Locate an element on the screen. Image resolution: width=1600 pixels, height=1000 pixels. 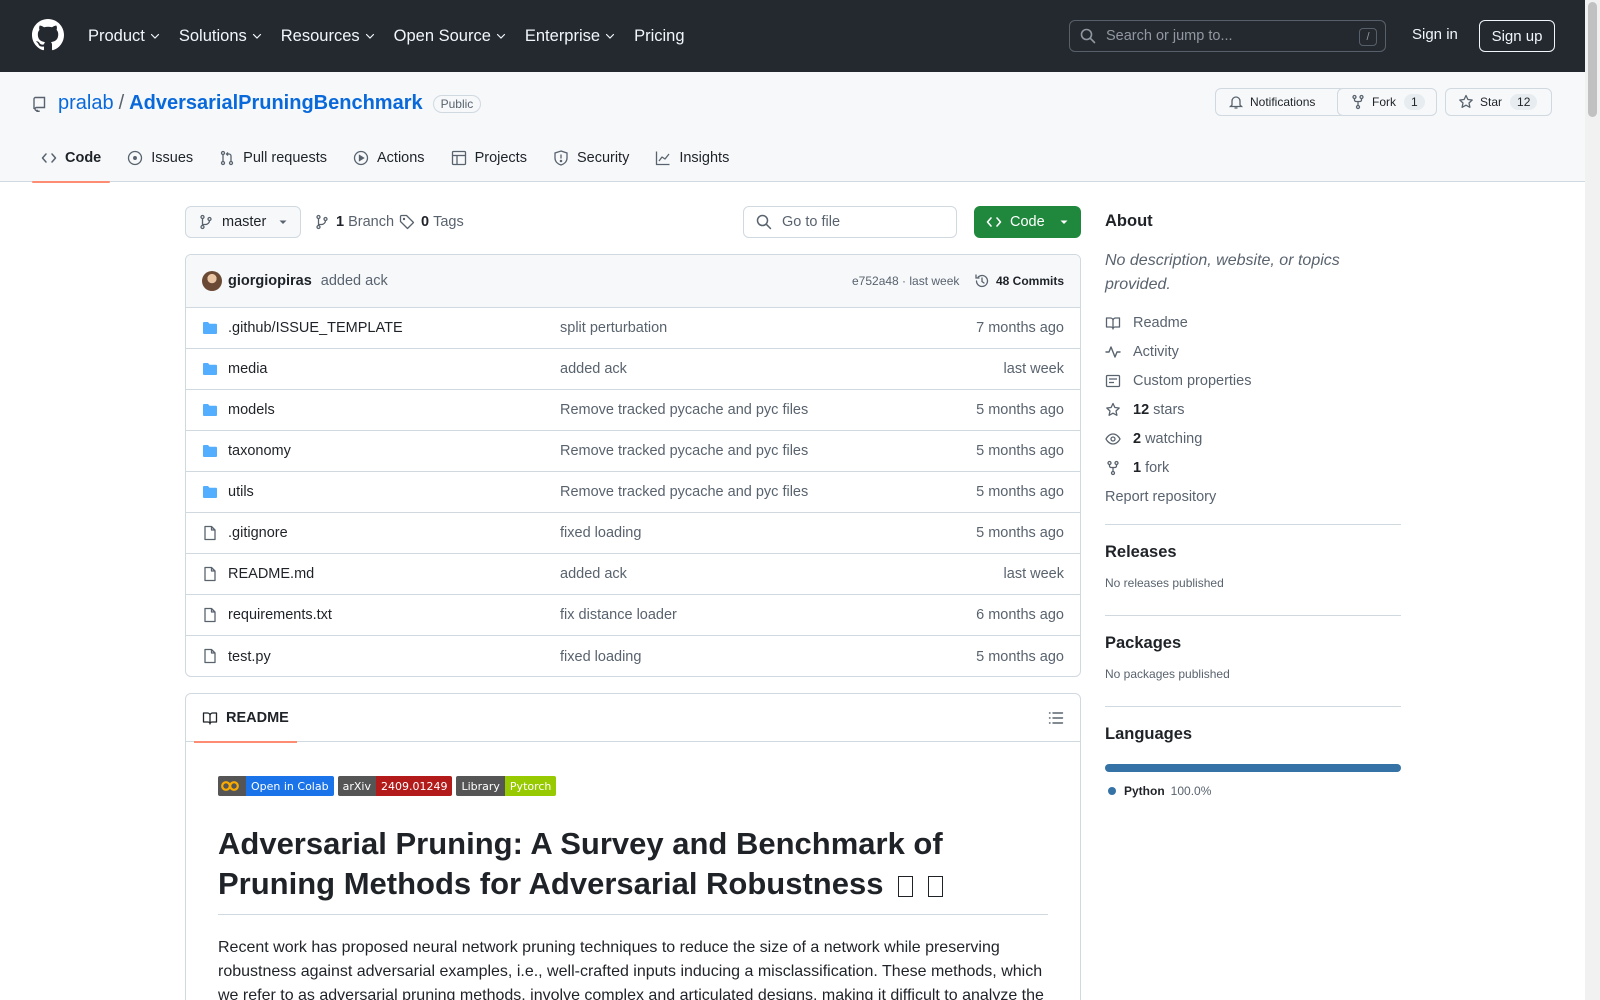
nav-product: Product is located at coordinates (124, 36).